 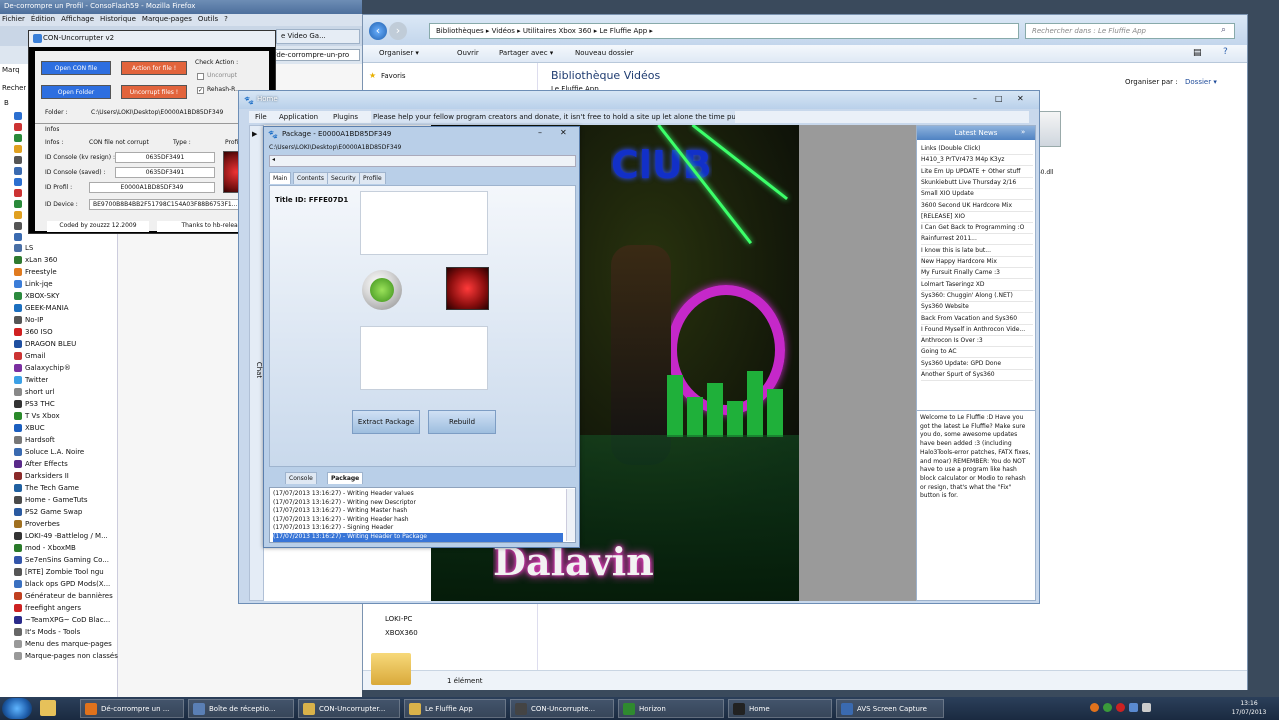 What do you see at coordinates (977, 161) in the screenshot?
I see `news-item: H410_3 PrTVr473 M4p K3yz` at bounding box center [977, 161].